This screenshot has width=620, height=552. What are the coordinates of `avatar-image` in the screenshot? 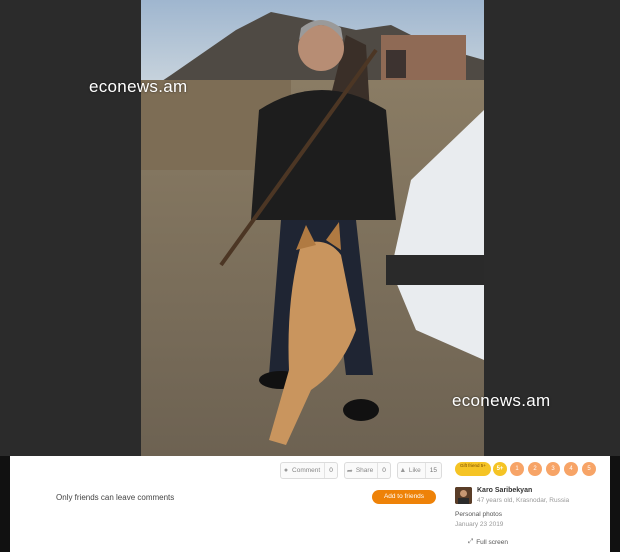 It's located at (463, 495).